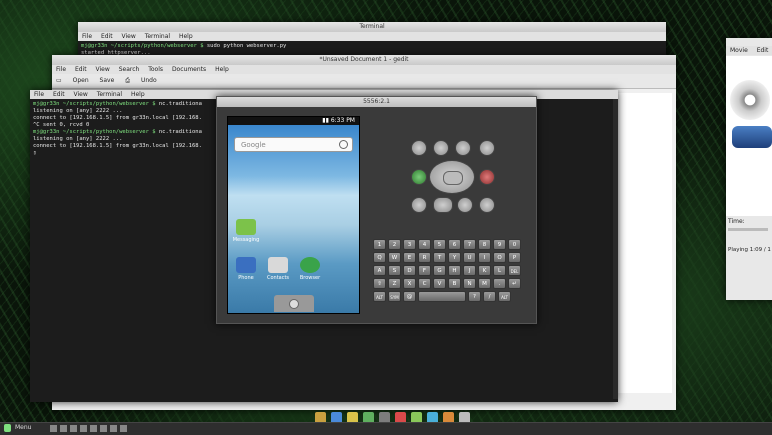  Describe the element at coordinates (484, 244) in the screenshot. I see `key: 8` at that location.